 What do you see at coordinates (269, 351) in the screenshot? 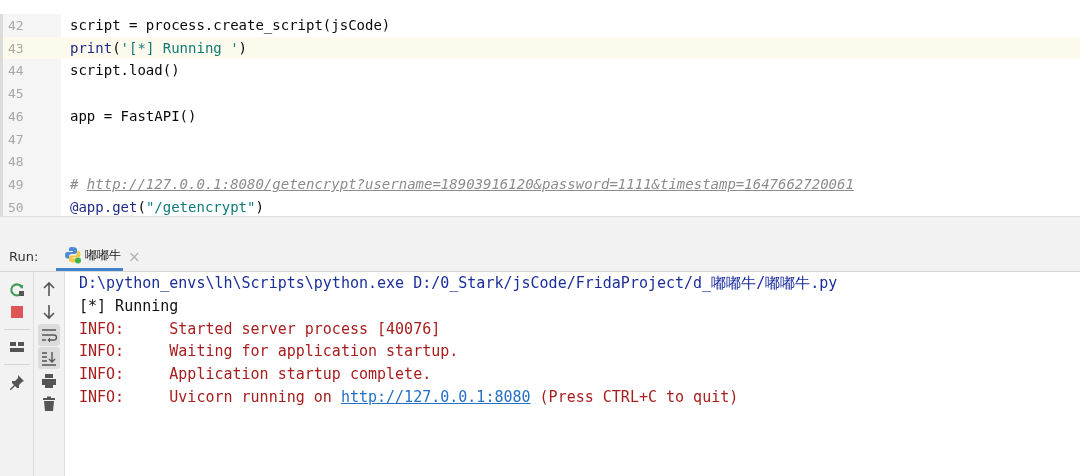
I see `log-text: INFO: Waiting for application startup.` at bounding box center [269, 351].